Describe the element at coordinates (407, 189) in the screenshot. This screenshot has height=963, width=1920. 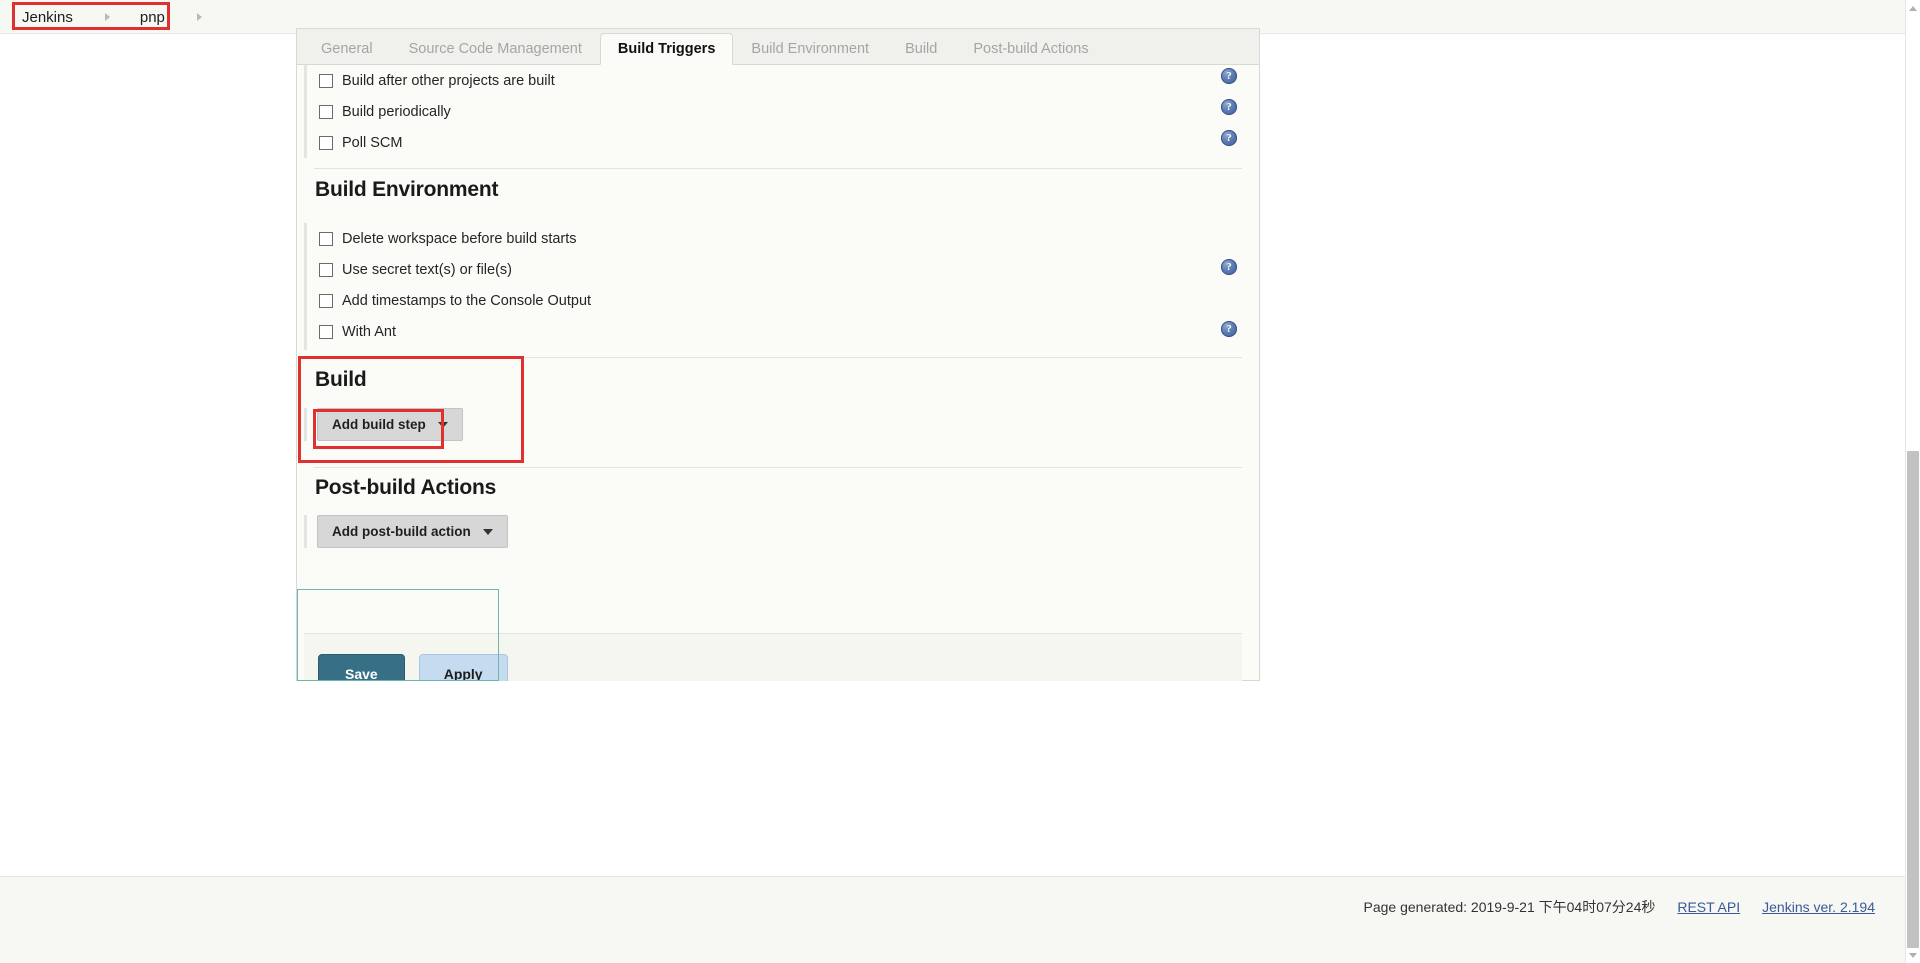
I see `section-title-build-environment: Build Environment` at that location.